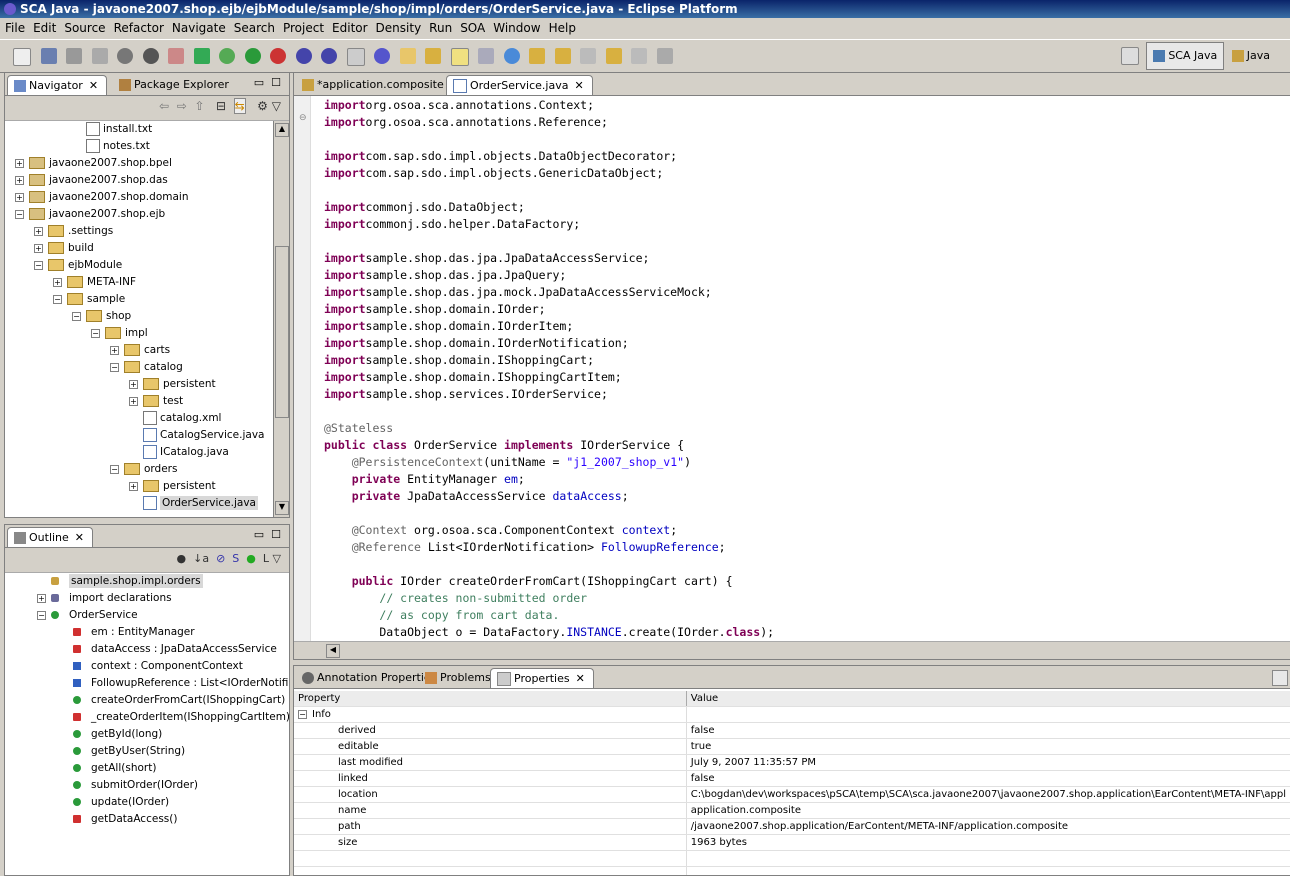 Image resolution: width=1290 pixels, height=876 pixels. What do you see at coordinates (64, 248) in the screenshot?
I see `navigator-item: + build` at bounding box center [64, 248].